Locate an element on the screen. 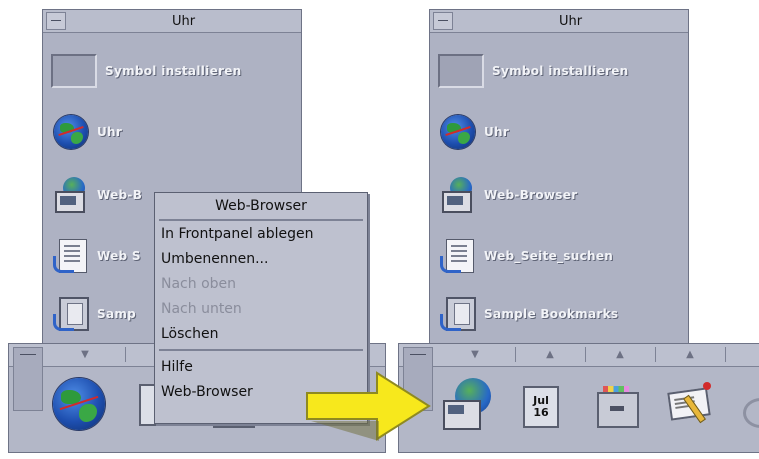  mail-icon is located at coordinates (689, 402).